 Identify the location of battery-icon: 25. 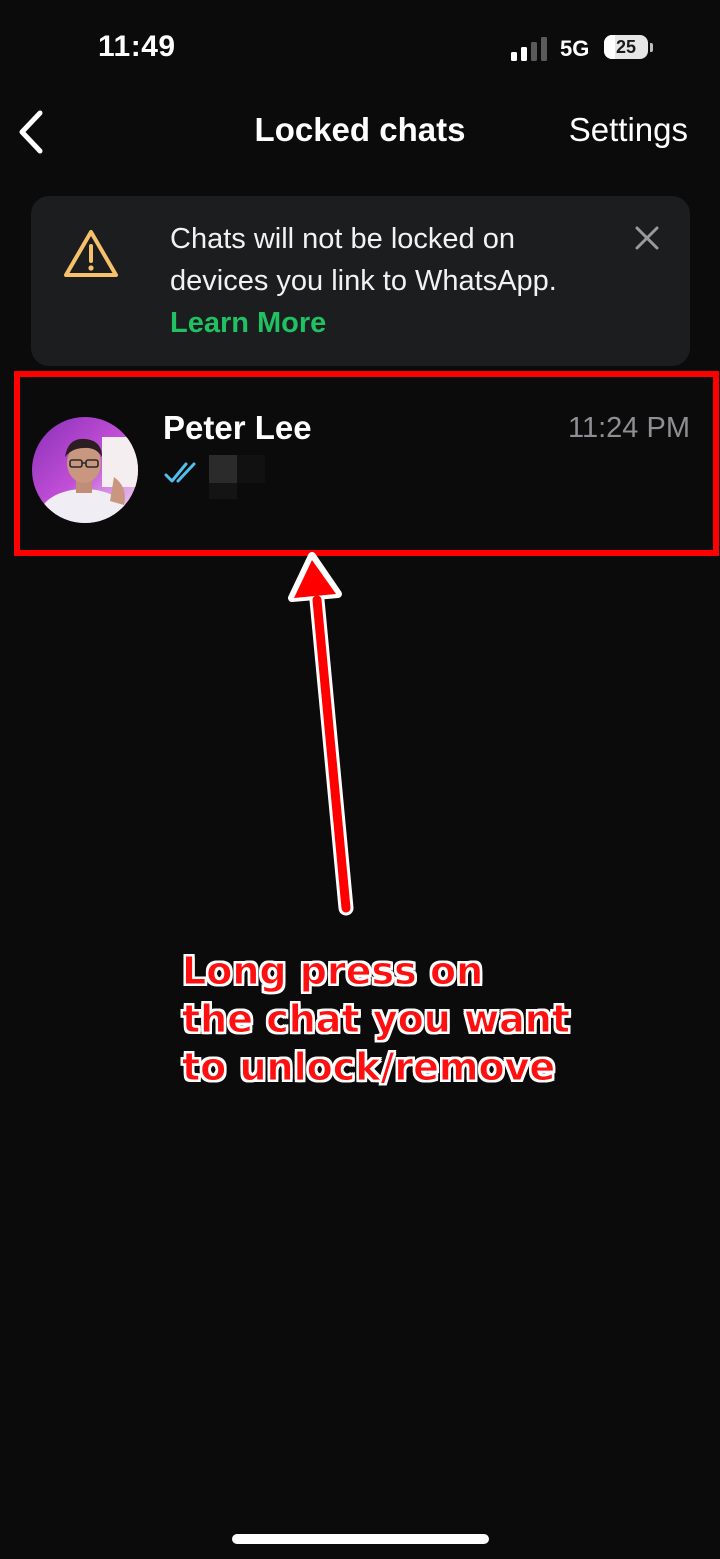
(629, 48).